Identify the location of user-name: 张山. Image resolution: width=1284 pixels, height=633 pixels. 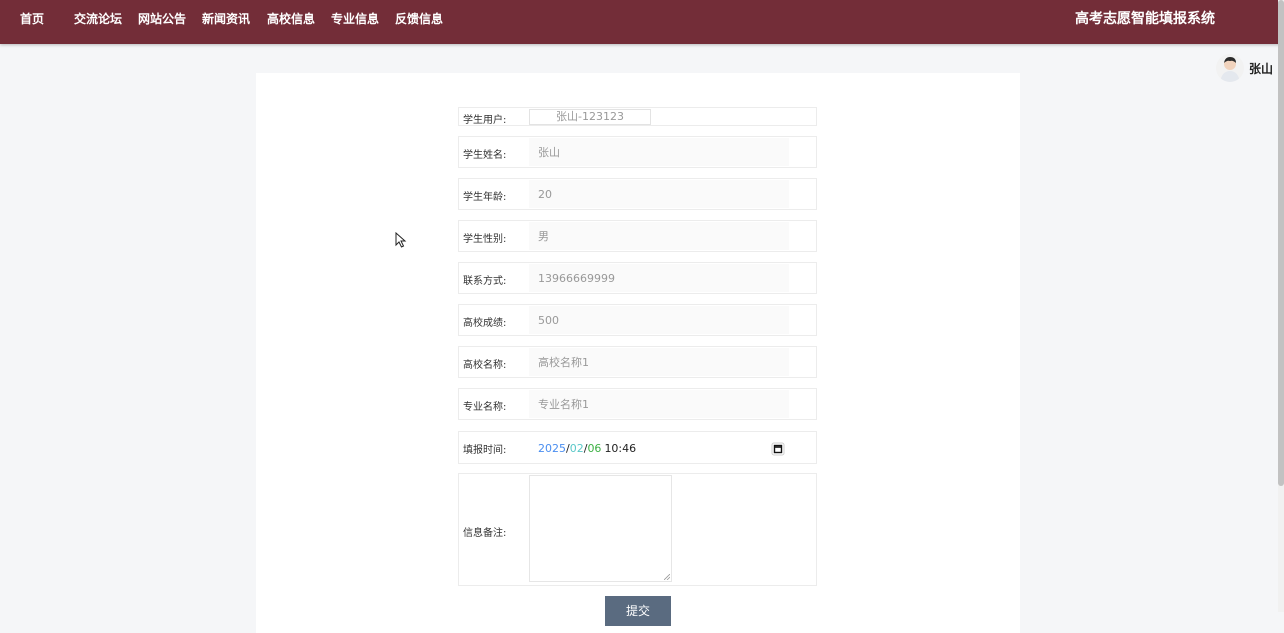
(1261, 68).